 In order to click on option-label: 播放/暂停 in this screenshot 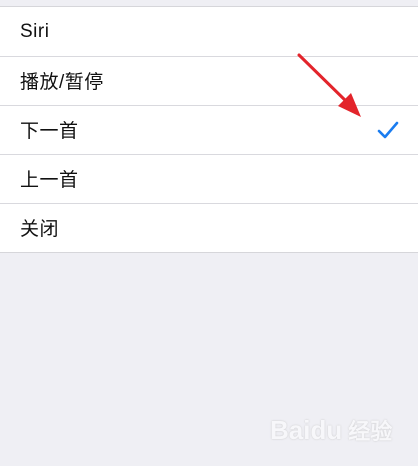, I will do `click(62, 82)`.